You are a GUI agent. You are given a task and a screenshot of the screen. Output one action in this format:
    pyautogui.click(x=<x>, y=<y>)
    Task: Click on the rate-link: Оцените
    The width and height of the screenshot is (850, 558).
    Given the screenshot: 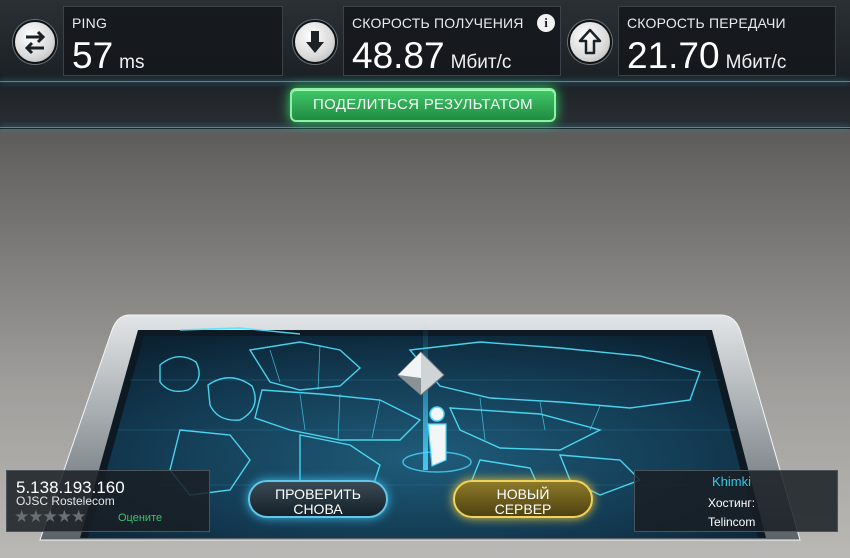 What is the action you would take?
    pyautogui.click(x=140, y=518)
    